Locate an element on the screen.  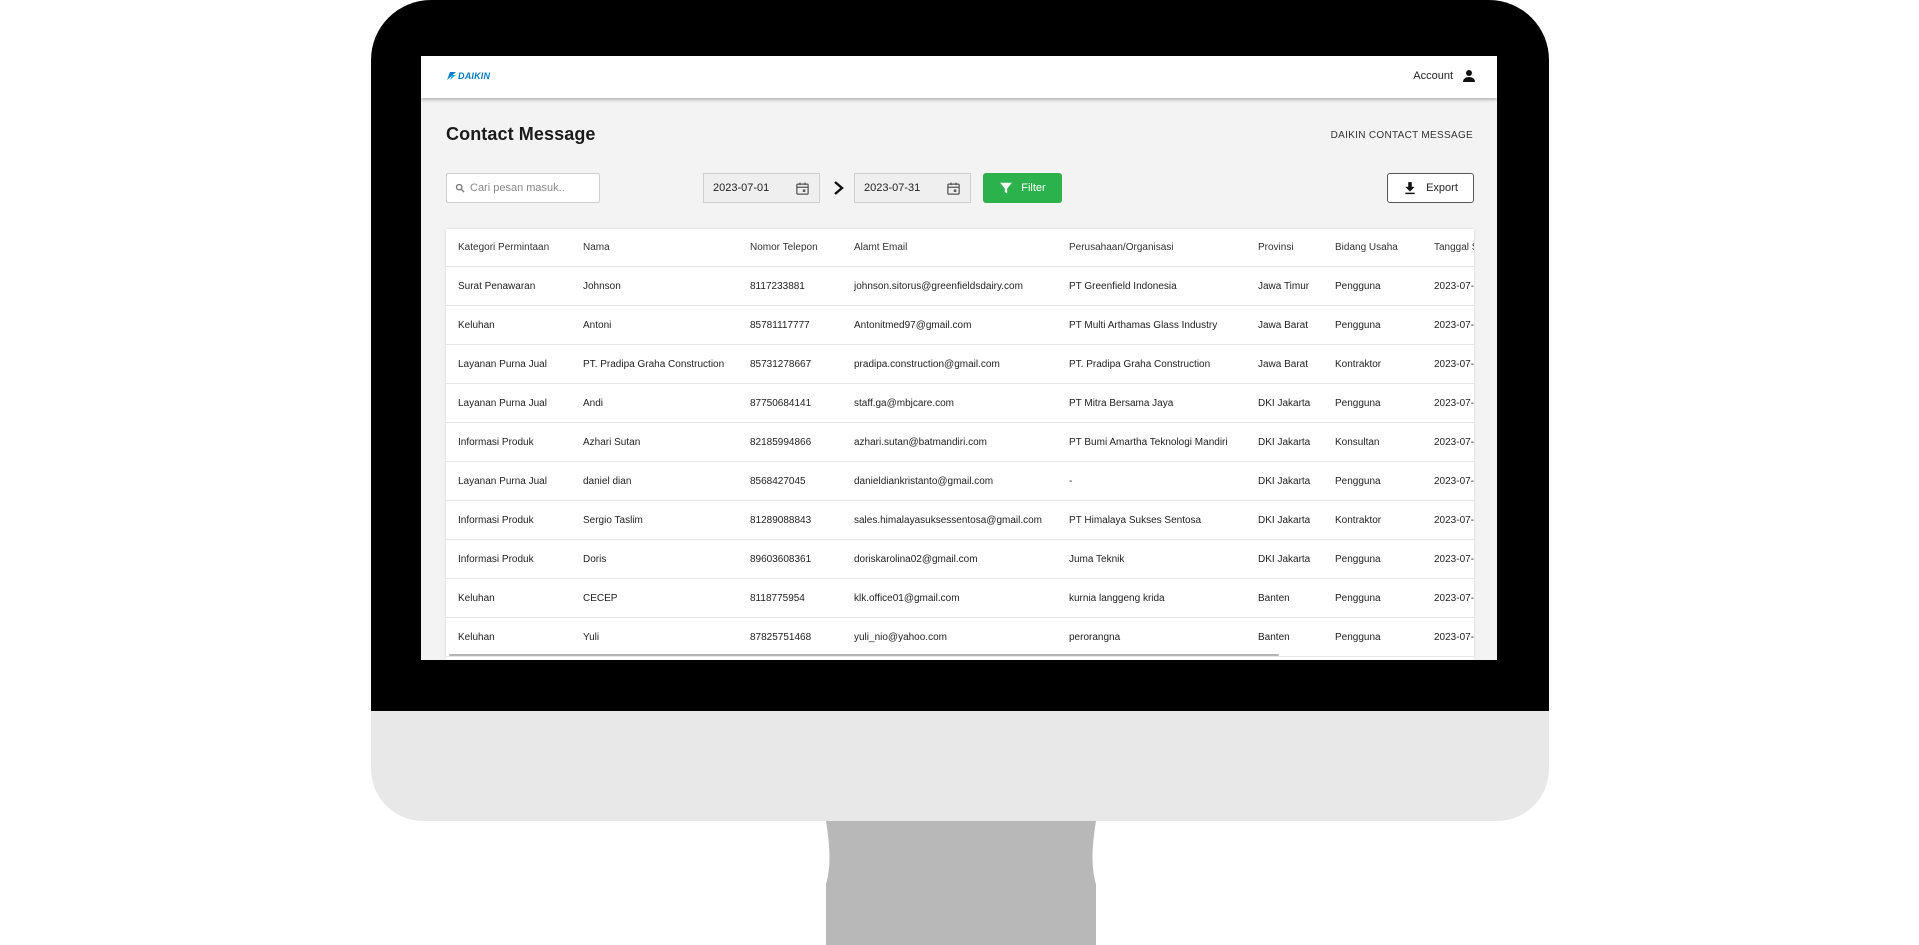
table-cell: azhari.sutan@batmandiri.com is located at coordinates (949, 442).